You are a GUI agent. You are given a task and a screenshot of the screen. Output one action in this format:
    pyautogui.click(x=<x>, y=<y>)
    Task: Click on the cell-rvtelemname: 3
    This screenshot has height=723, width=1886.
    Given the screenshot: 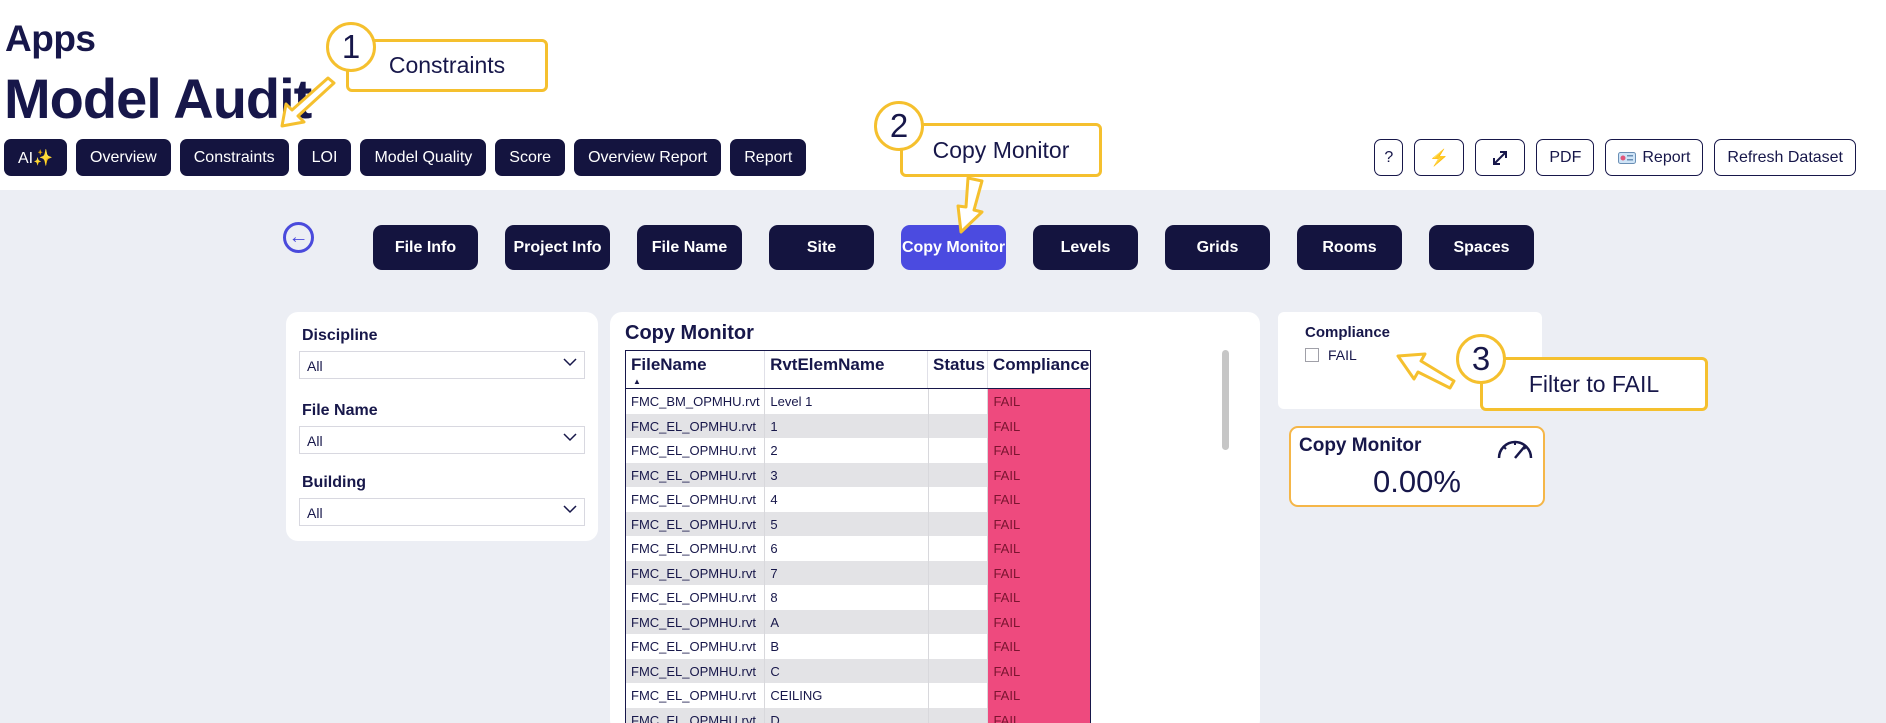 What is the action you would take?
    pyautogui.click(x=847, y=474)
    